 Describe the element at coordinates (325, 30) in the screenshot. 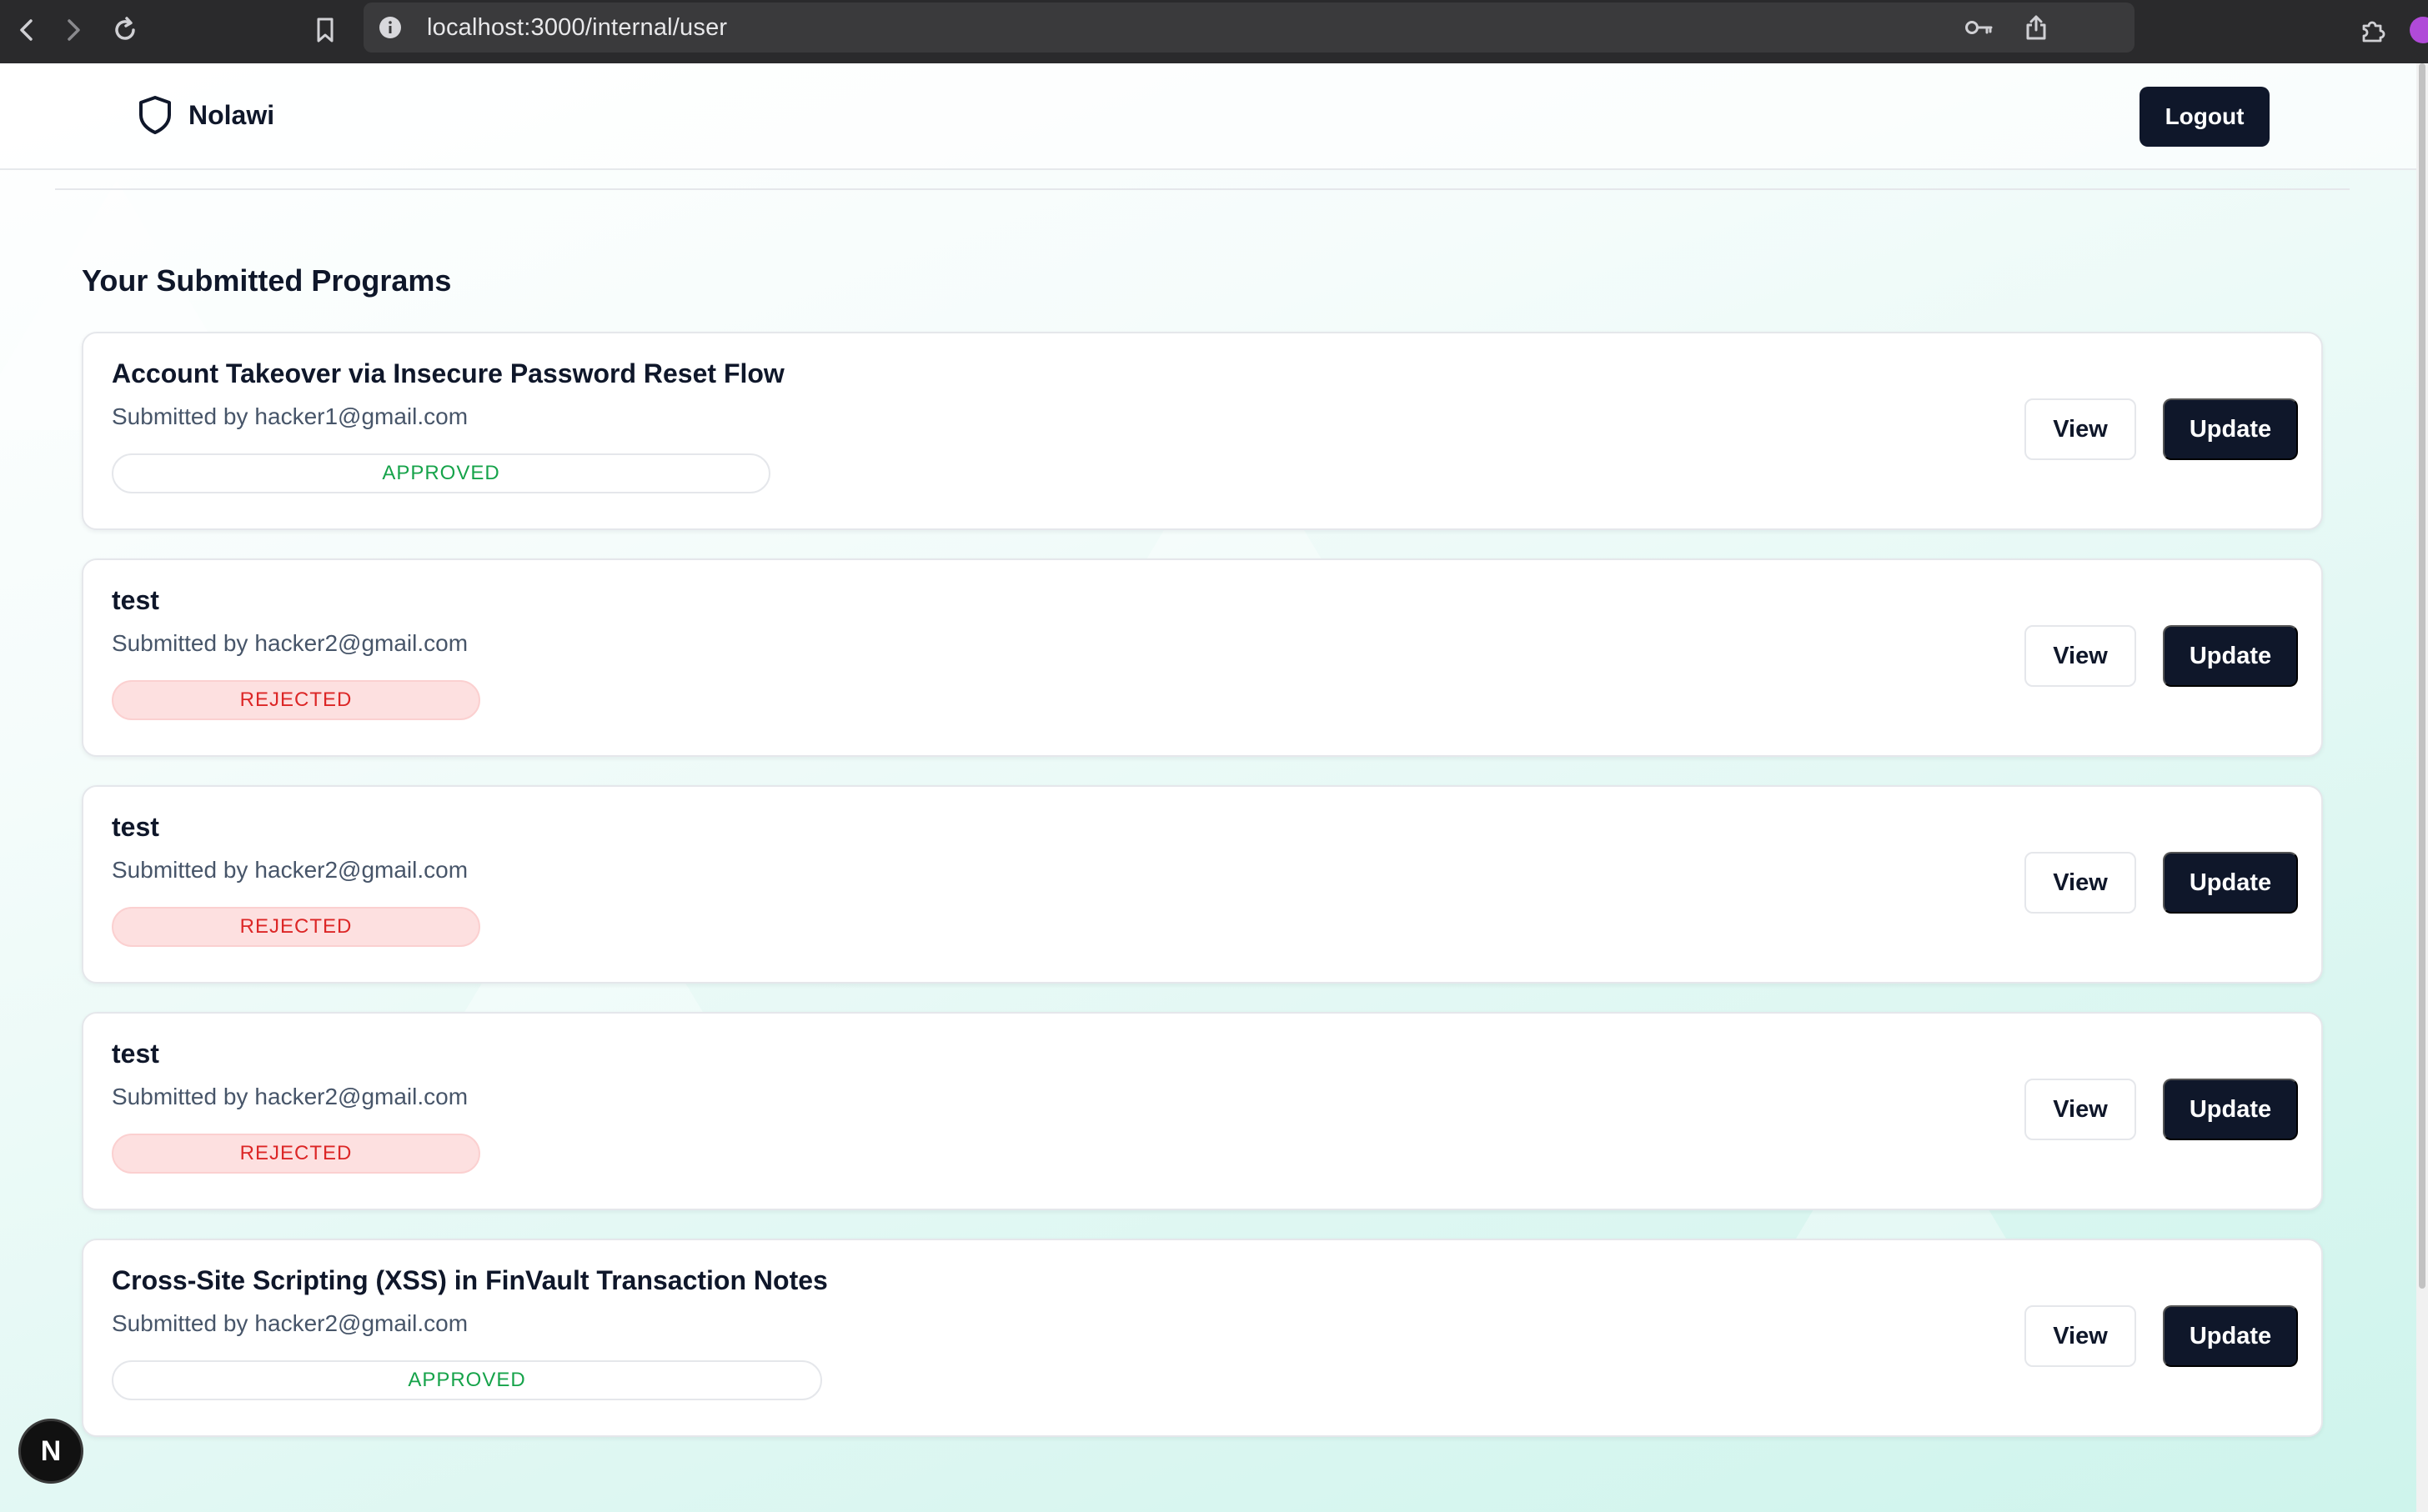

I see `bookmark-icon` at that location.